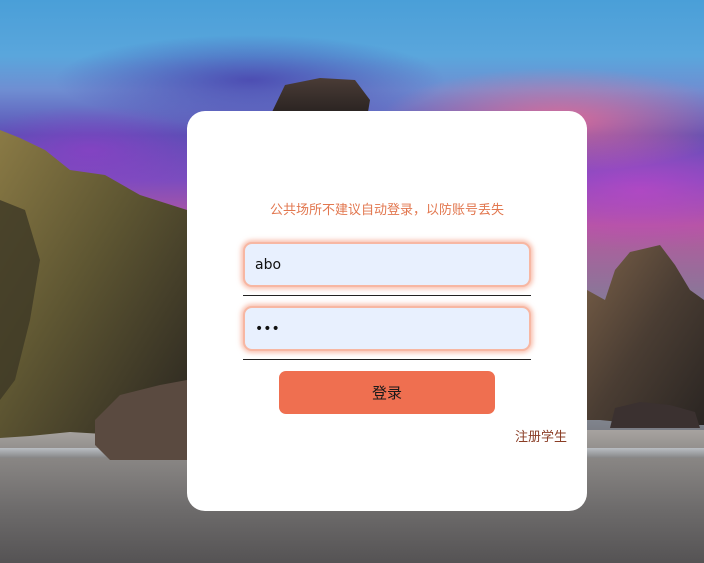 The height and width of the screenshot is (563, 704). I want to click on username-field-group, so click(387, 269).